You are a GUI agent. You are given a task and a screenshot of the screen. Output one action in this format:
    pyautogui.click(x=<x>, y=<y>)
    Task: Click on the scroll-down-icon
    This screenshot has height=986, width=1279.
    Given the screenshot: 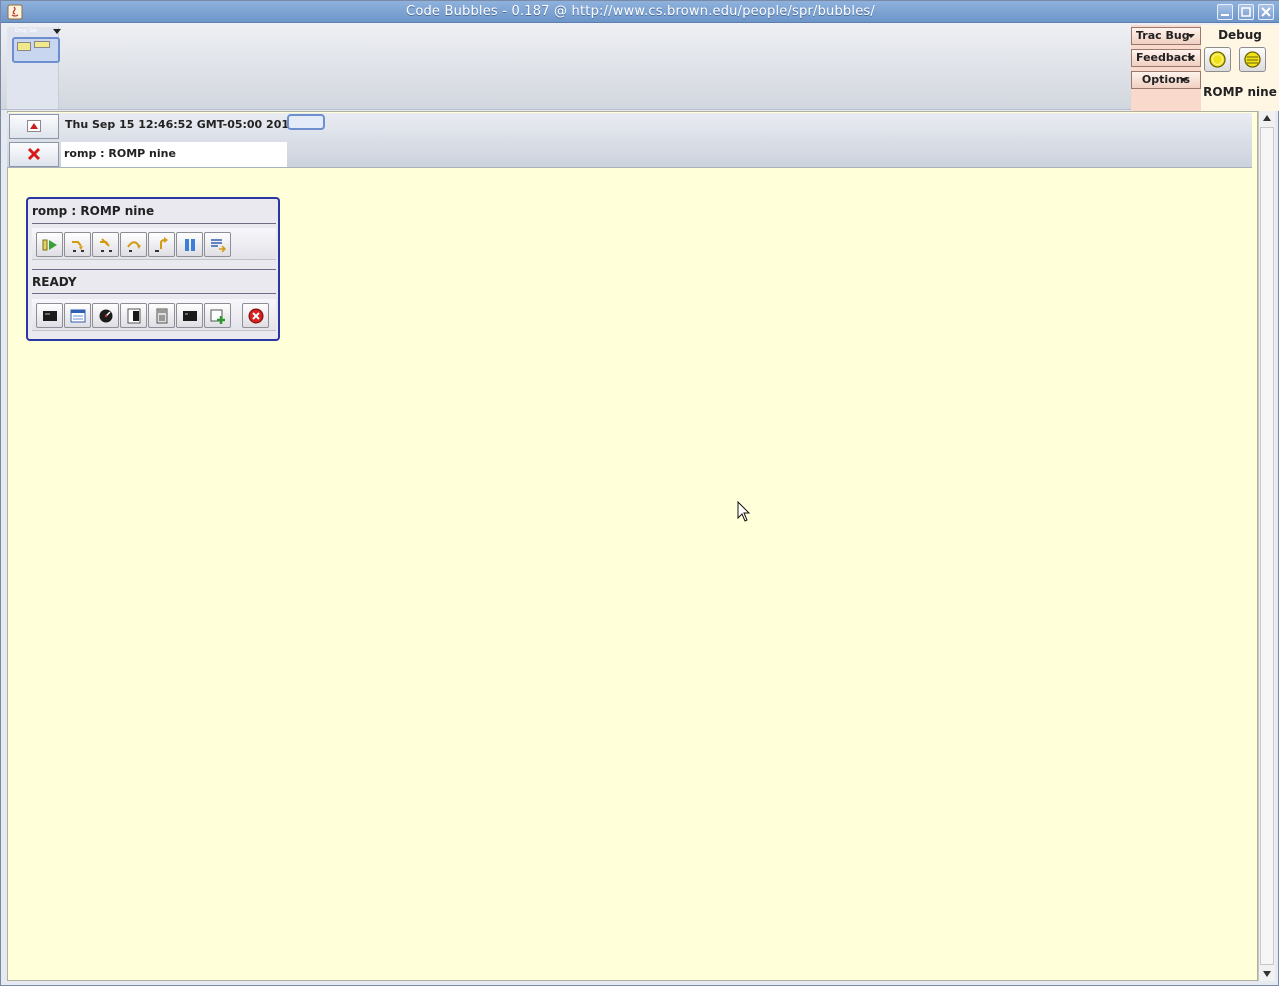 What is the action you would take?
    pyautogui.click(x=1267, y=974)
    